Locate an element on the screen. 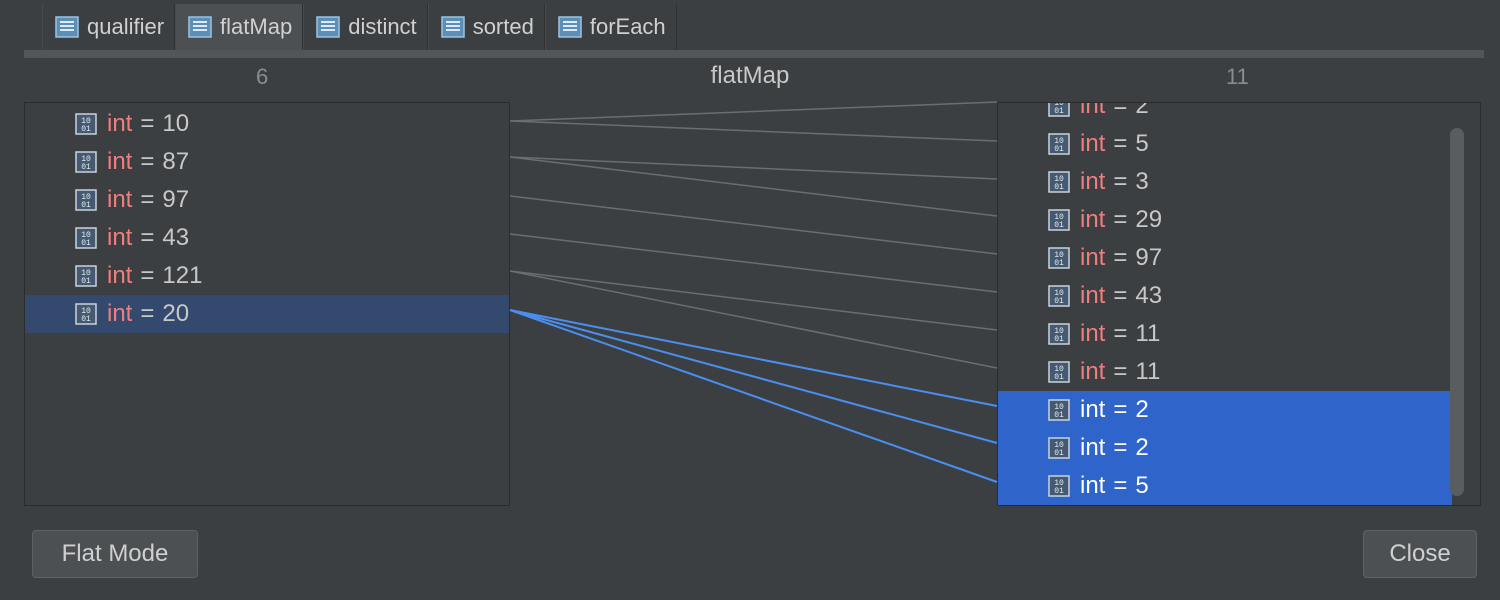  list-item: 10 01 int = 29 is located at coordinates (1225, 220).